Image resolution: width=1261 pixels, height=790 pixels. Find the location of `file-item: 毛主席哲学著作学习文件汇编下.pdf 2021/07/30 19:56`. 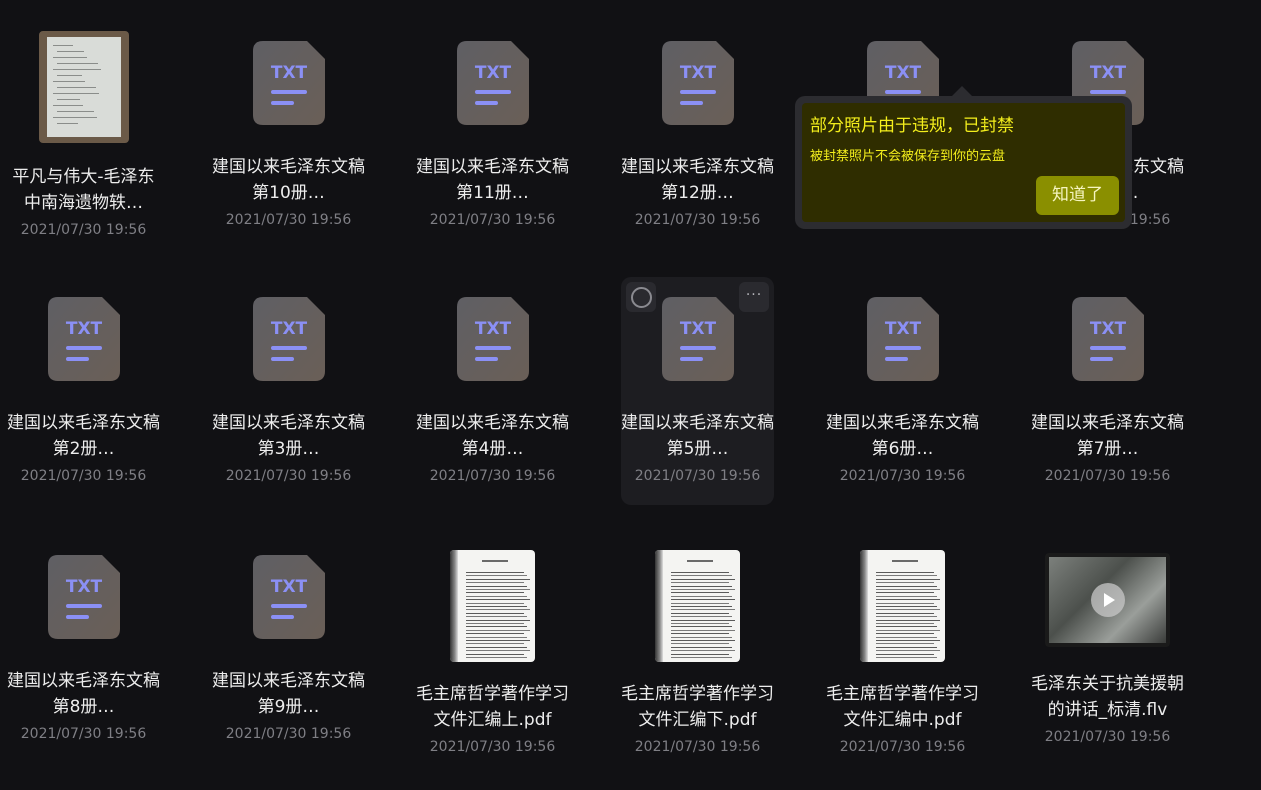

file-item: 毛主席哲学著作学习文件汇编下.pdf 2021/07/30 19:56 is located at coordinates (697, 649).